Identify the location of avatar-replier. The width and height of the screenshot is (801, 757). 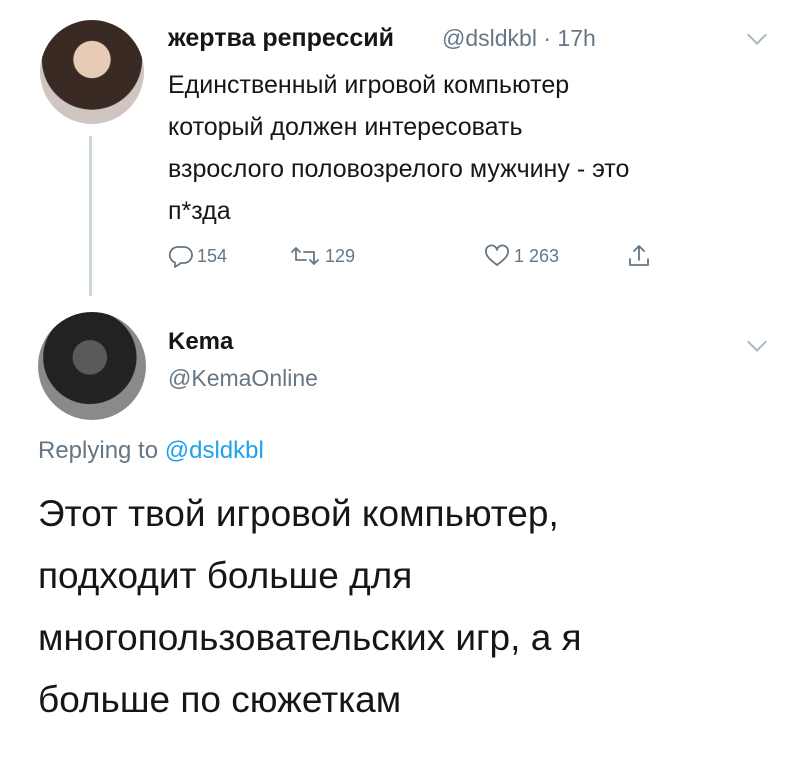
(92, 366).